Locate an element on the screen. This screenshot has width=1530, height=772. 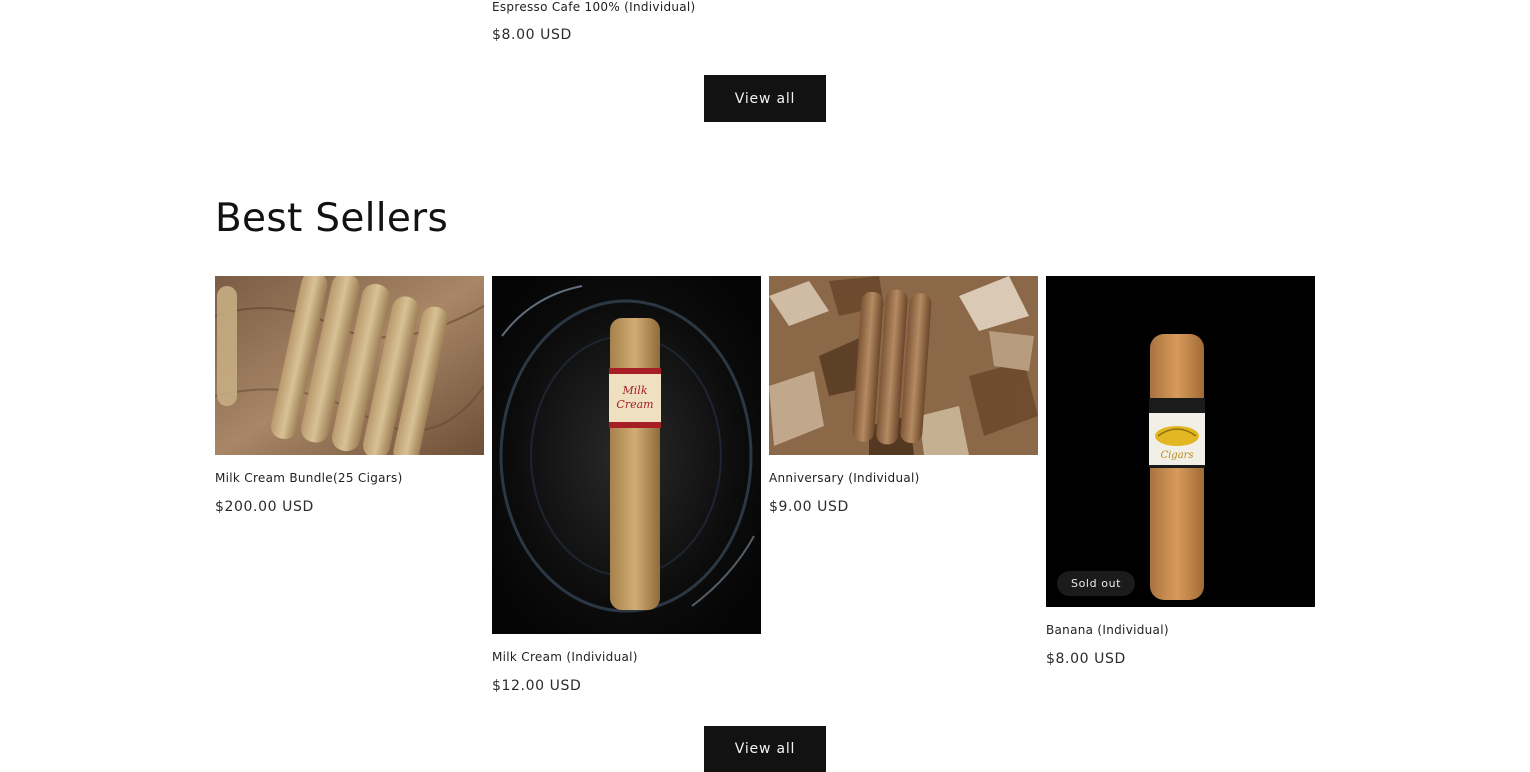
product-price: $200.00 USD is located at coordinates (264, 507).